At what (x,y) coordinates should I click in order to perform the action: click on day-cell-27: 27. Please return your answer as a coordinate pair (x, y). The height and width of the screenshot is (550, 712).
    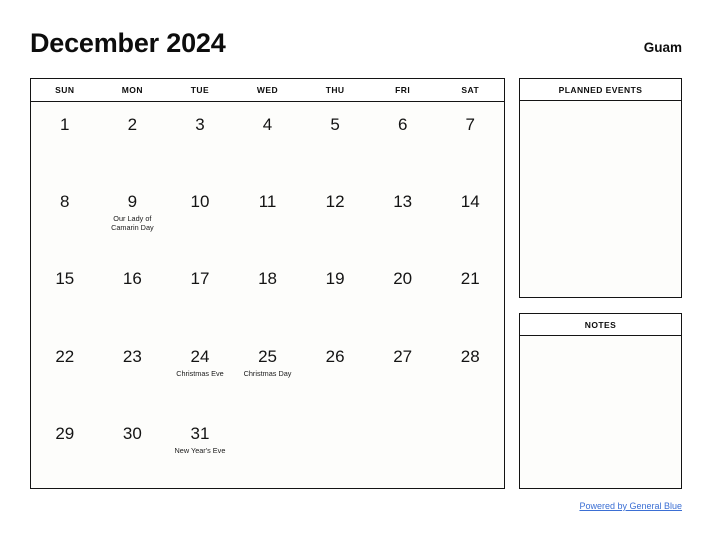
    Looking at the image, I should click on (403, 372).